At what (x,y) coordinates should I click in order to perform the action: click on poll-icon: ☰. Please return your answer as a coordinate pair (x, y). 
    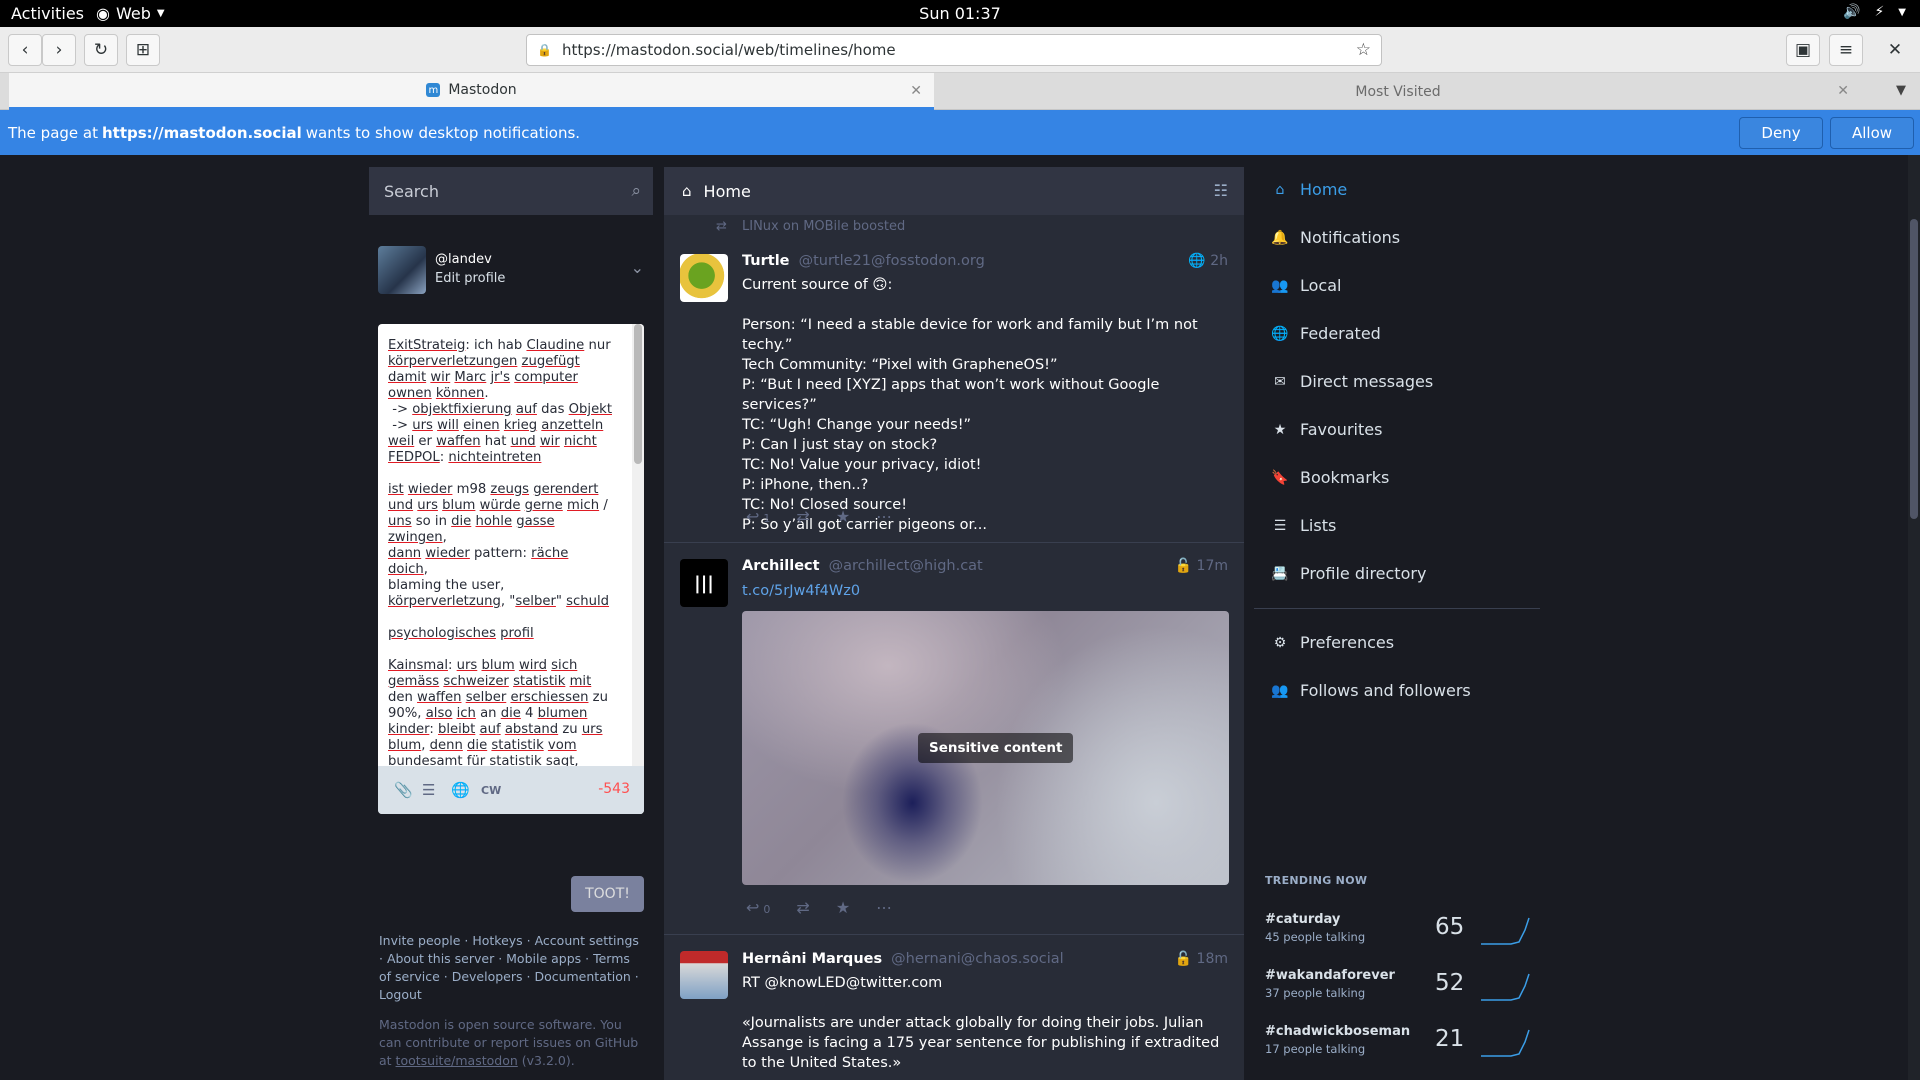
    Looking at the image, I should click on (428, 790).